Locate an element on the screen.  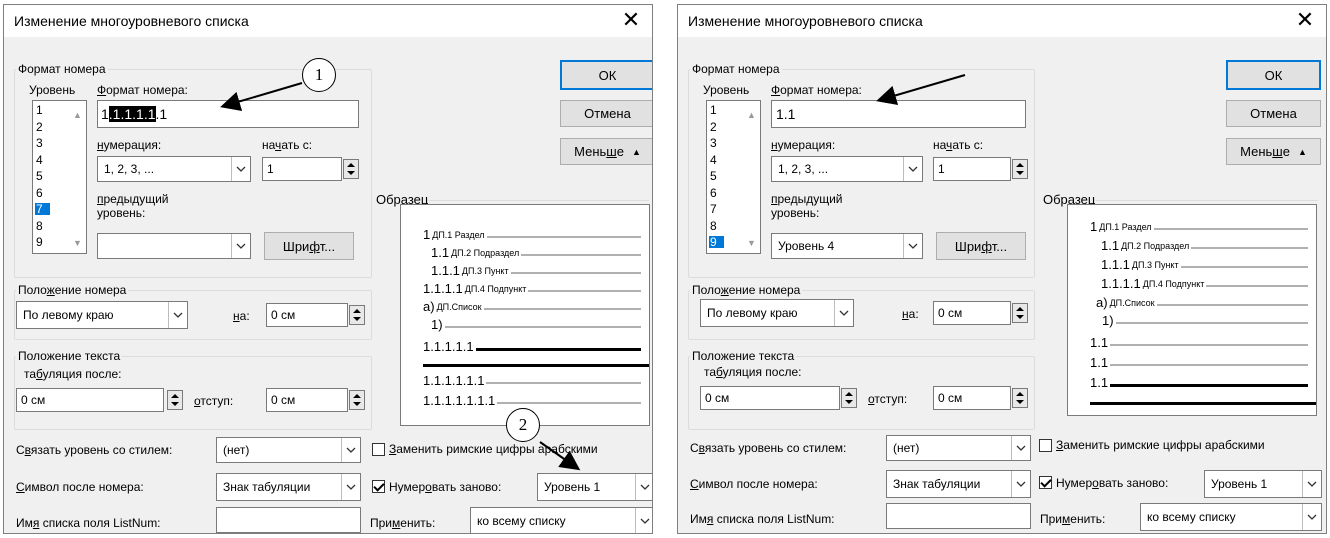
callout-marker-1: 1 is located at coordinates (319, 75).